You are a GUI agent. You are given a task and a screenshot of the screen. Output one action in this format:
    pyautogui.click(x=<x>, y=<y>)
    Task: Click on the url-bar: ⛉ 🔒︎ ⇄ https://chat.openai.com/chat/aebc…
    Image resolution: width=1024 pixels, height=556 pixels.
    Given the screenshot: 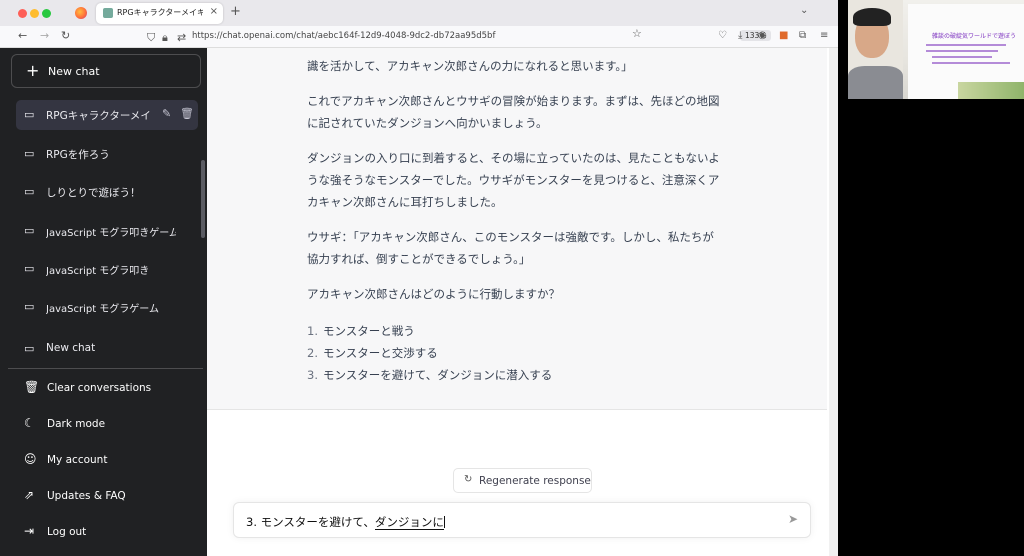 What is the action you would take?
    pyautogui.click(x=456, y=37)
    